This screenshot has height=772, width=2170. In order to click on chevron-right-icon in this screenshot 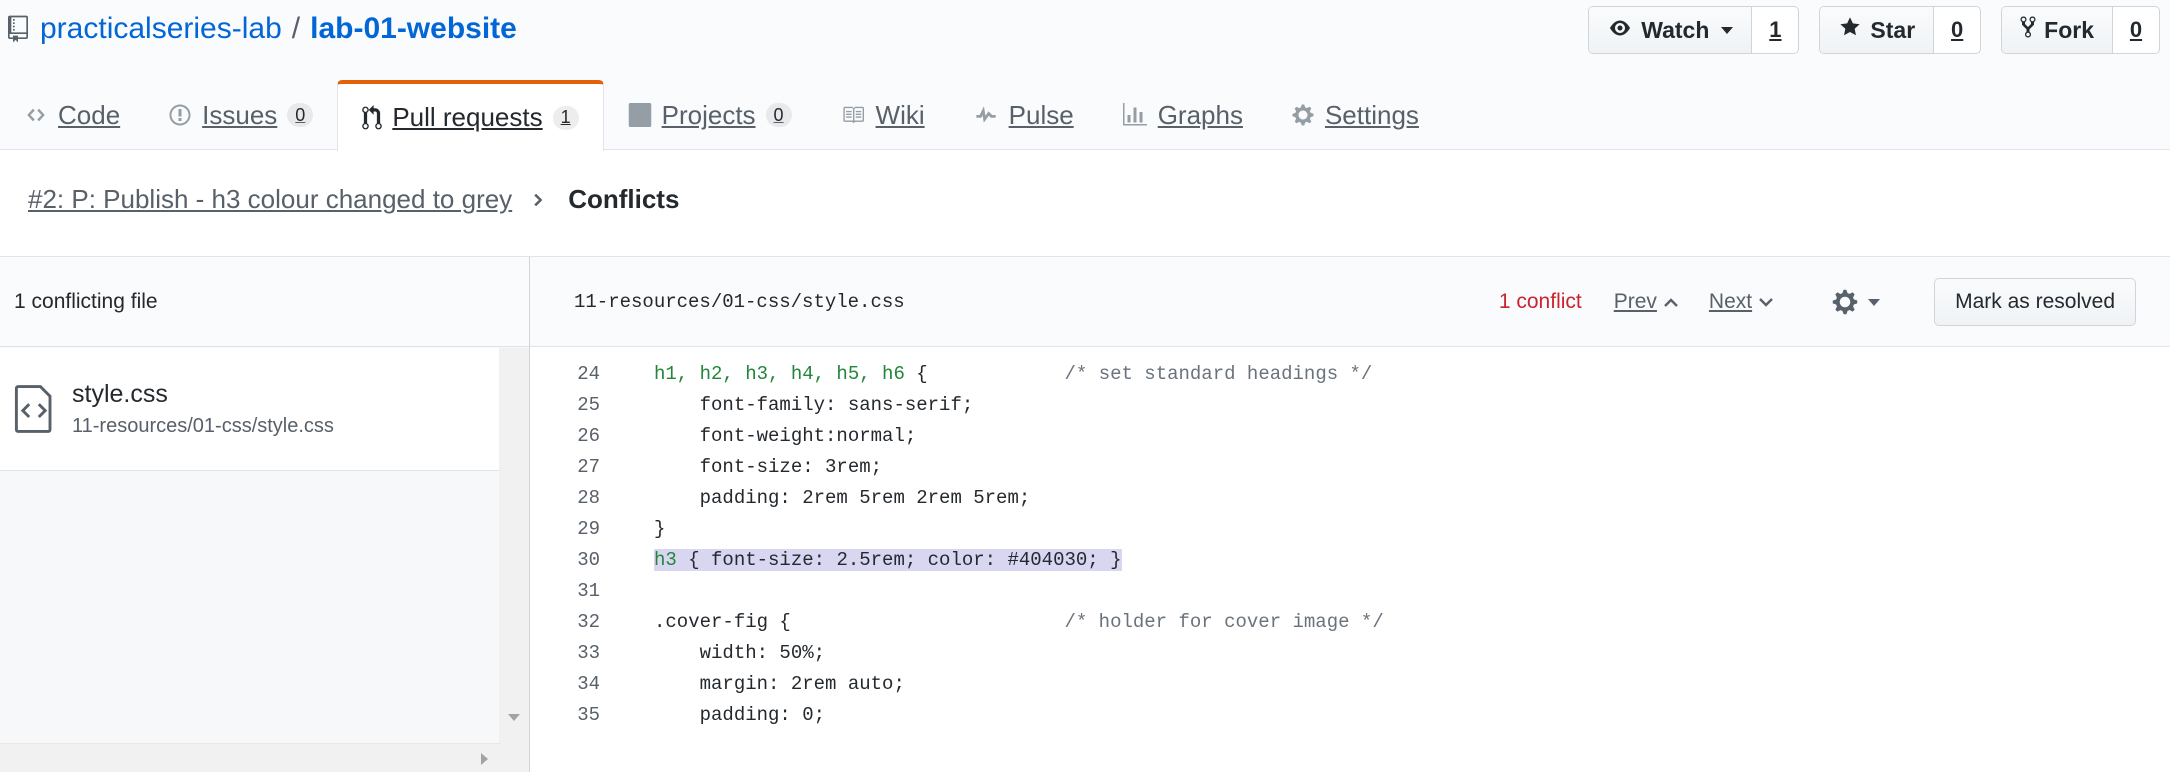, I will do `click(538, 200)`.